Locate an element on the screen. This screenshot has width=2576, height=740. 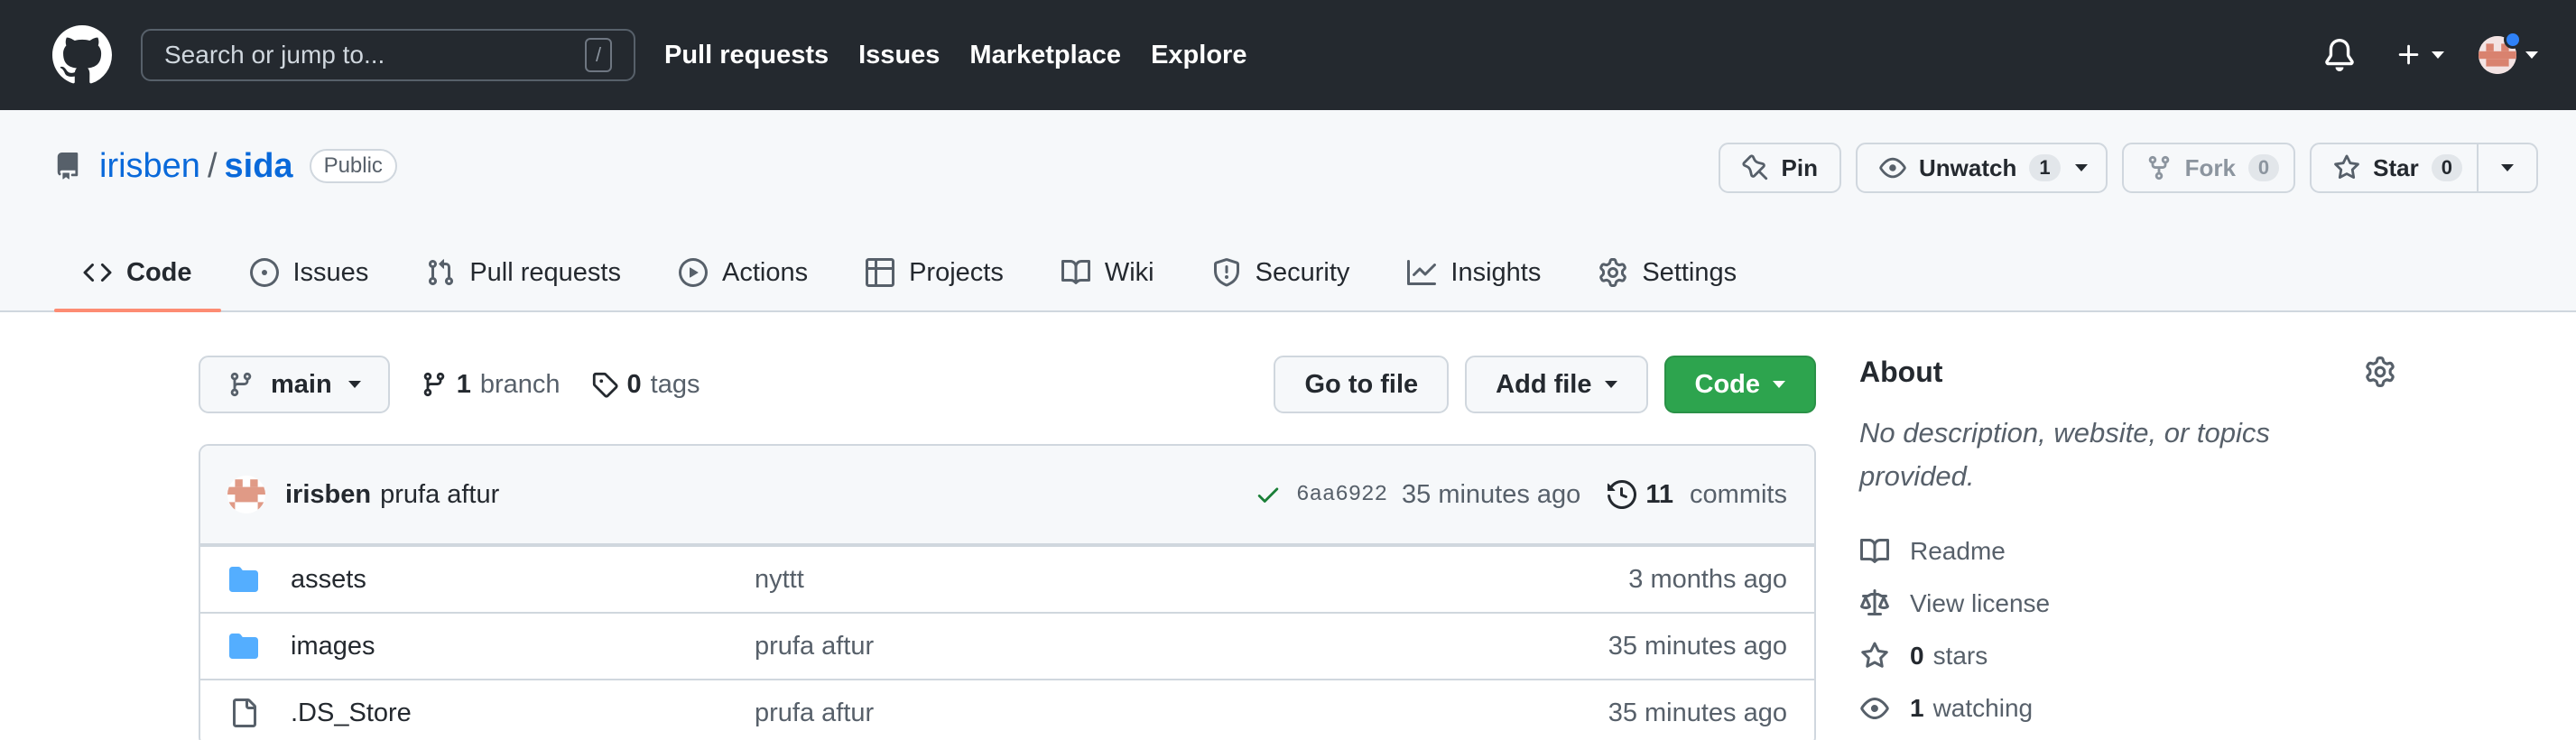
commit-message-link: prufa aftur is located at coordinates (439, 495).